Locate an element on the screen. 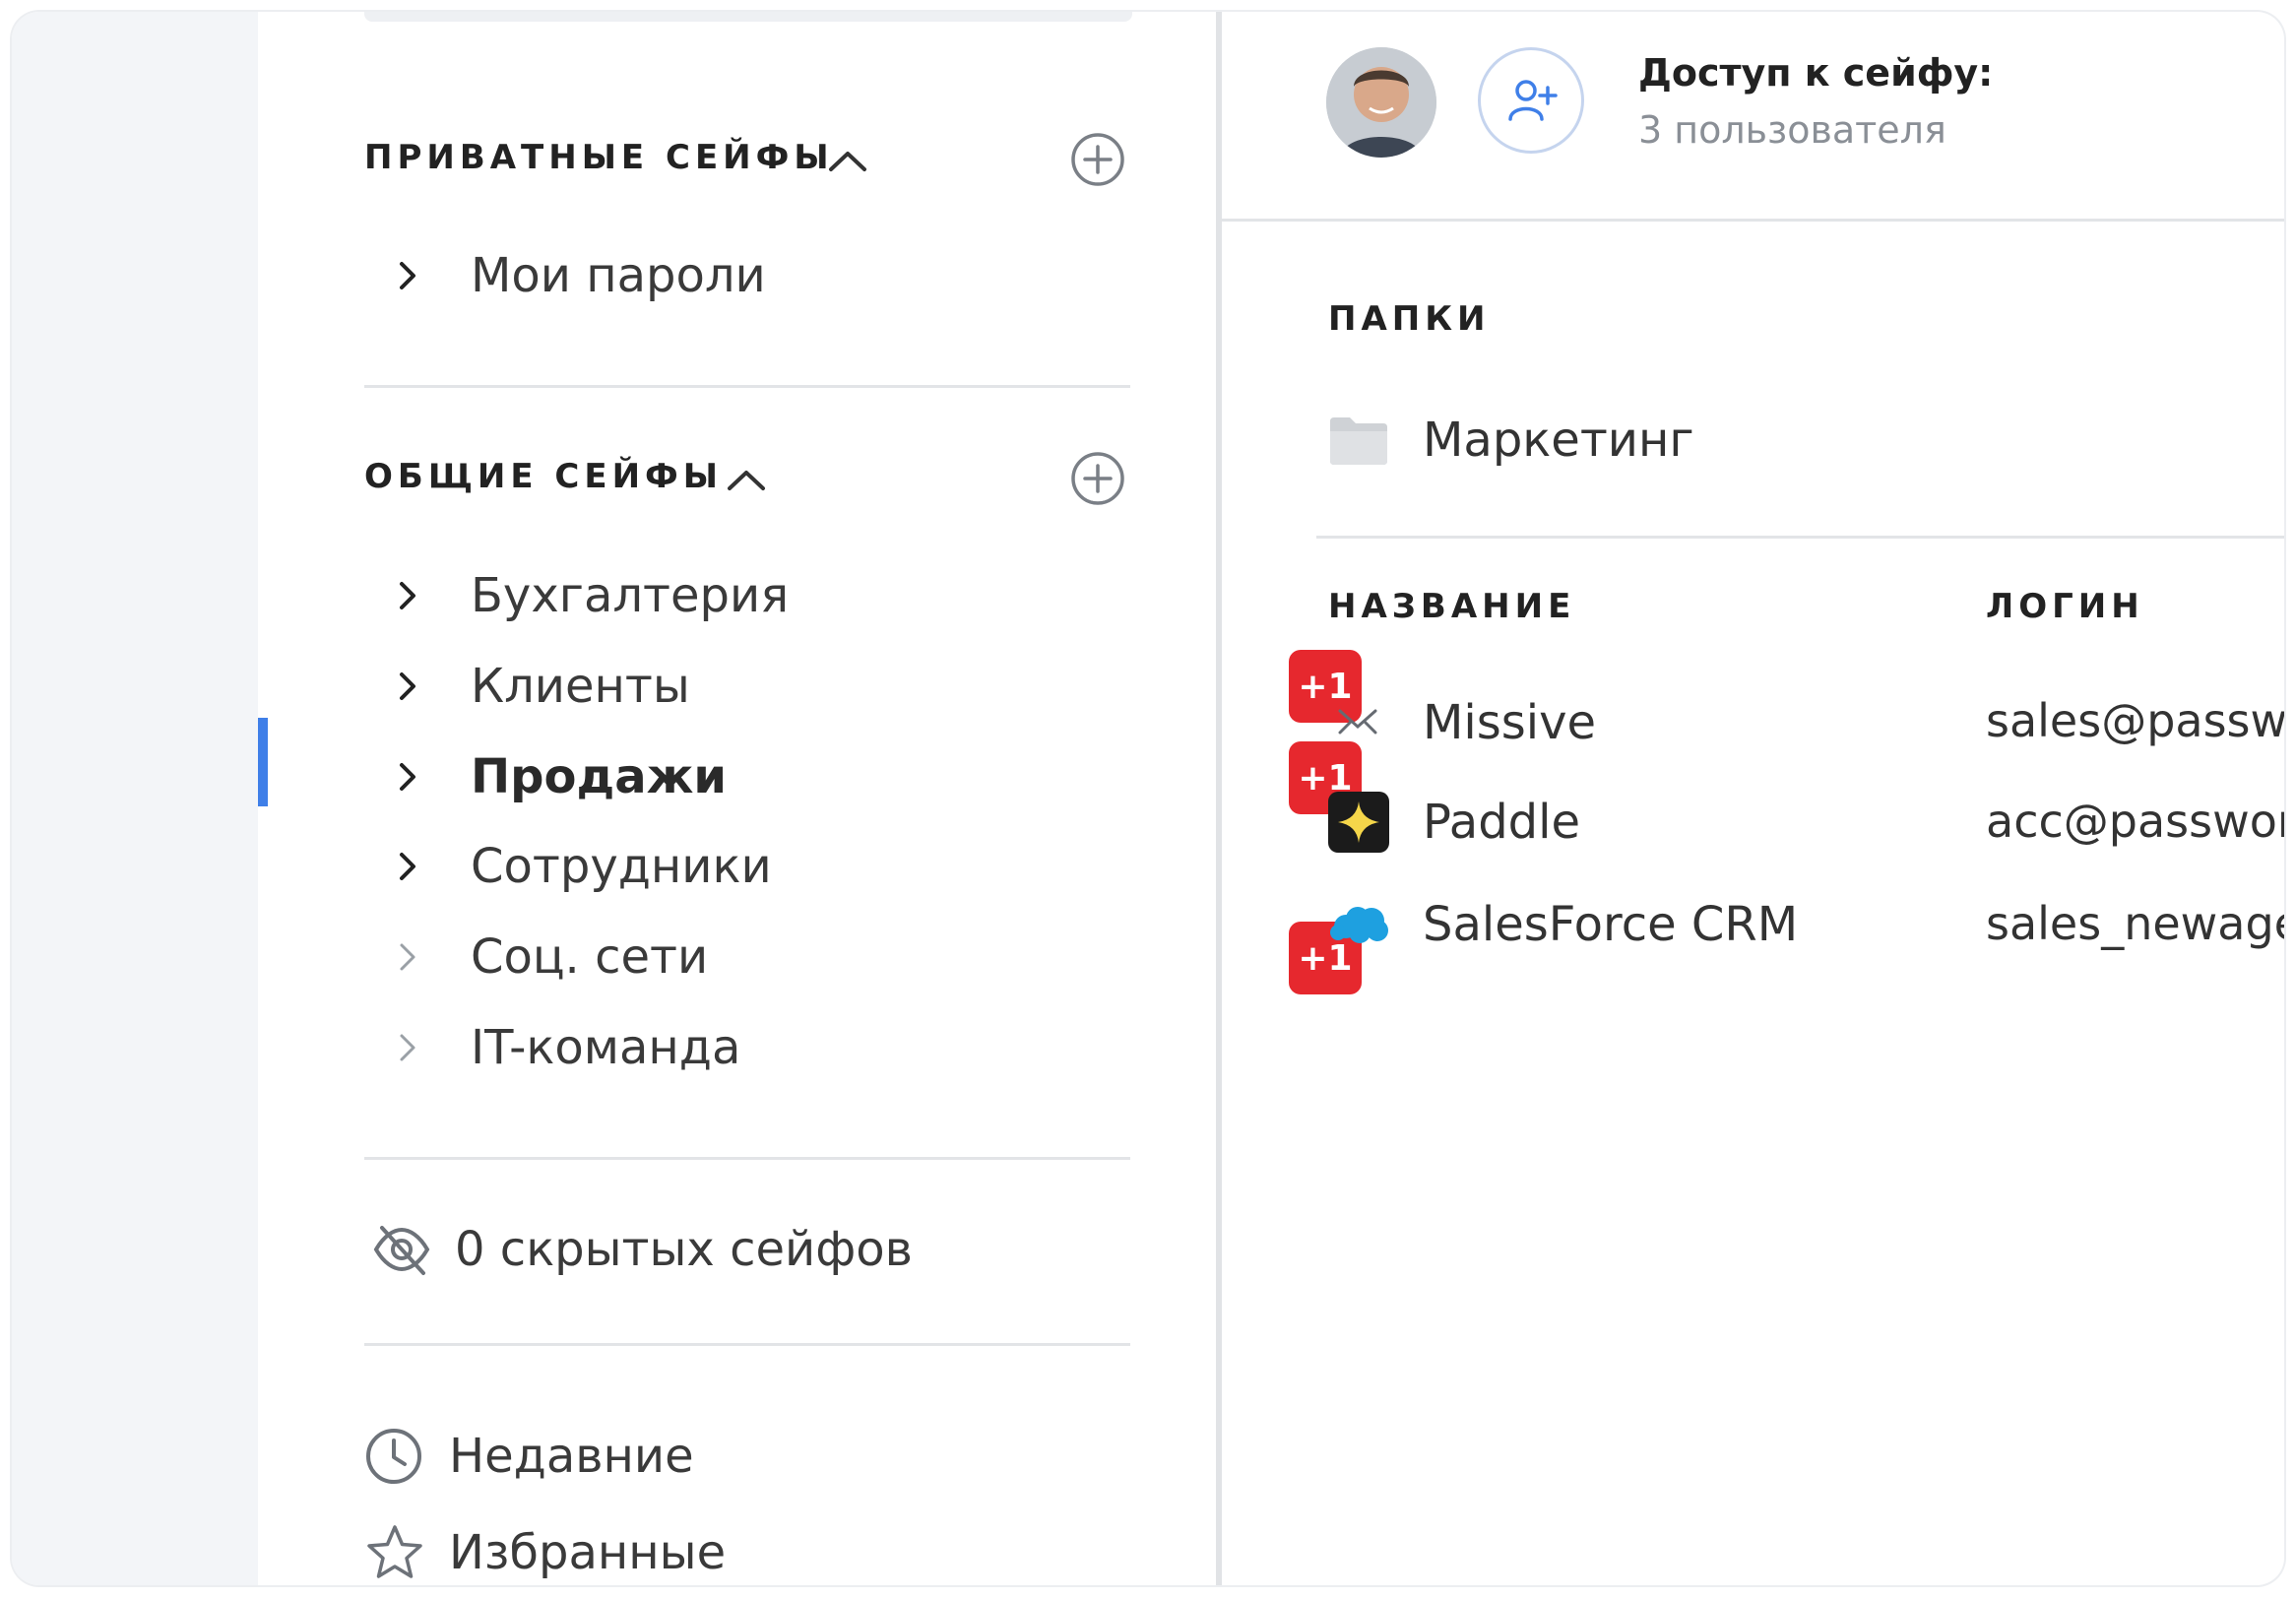 The width and height of the screenshot is (2296, 1599). safe-item-my-passwords: Мои пароли is located at coordinates (571, 275).